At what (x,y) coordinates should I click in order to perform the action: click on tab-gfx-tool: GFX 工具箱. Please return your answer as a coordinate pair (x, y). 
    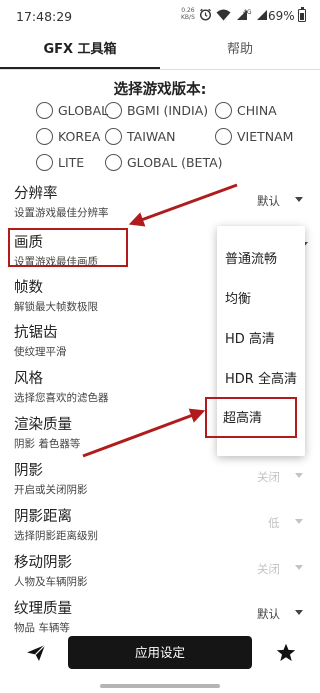
    Looking at the image, I should click on (80, 51).